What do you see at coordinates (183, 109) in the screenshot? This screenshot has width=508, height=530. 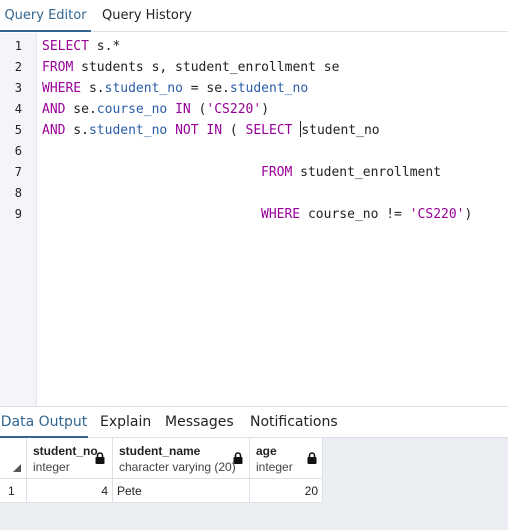 I see `sql-keyword: IN` at bounding box center [183, 109].